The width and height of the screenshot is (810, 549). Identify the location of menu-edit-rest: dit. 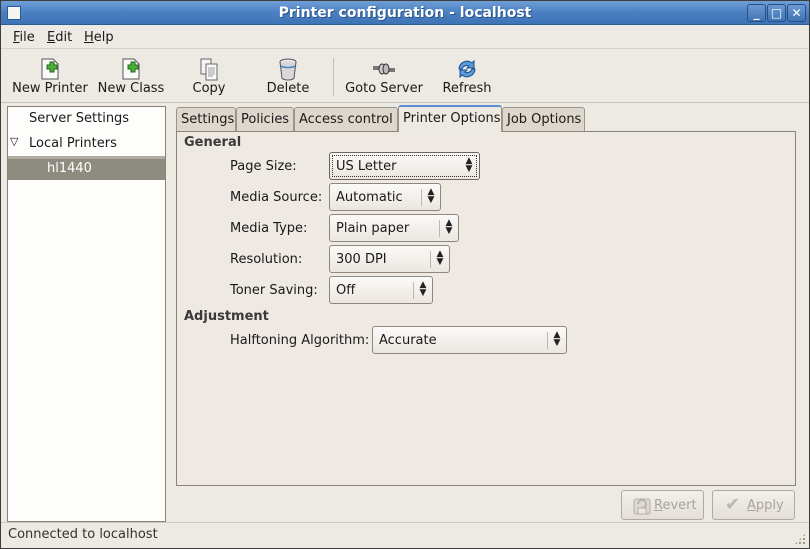
(64, 37).